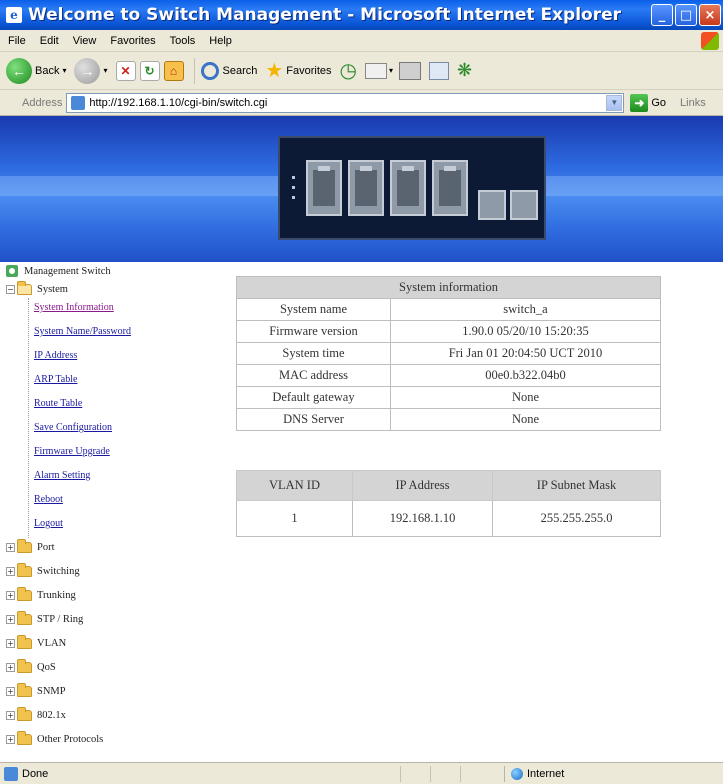 This screenshot has width=723, height=784. I want to click on tree-item-alarm-setting: Alarm Setting, so click(62, 475).